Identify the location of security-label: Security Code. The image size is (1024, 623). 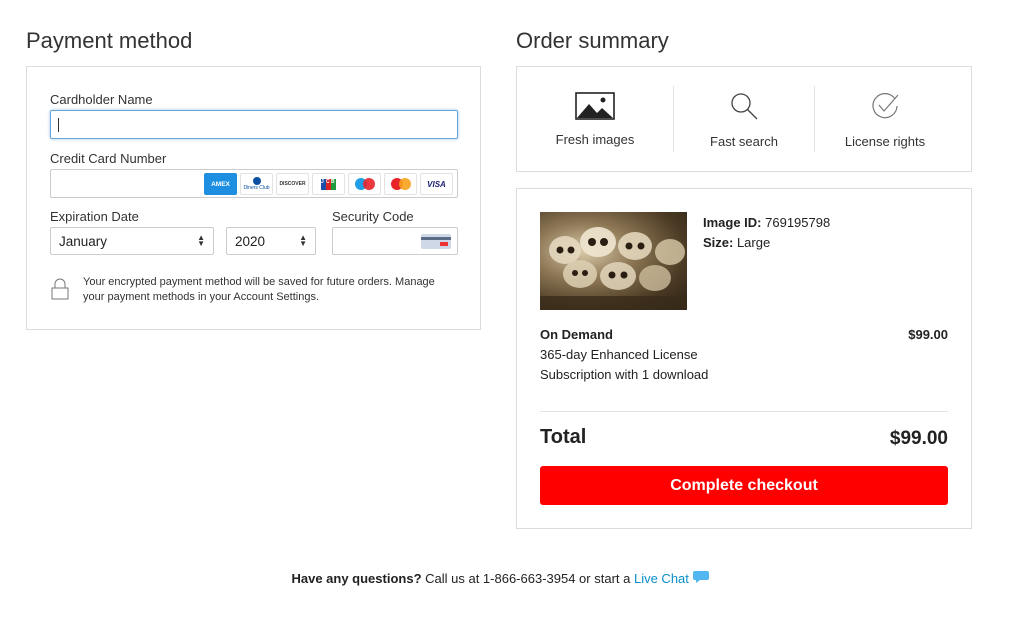
(373, 216).